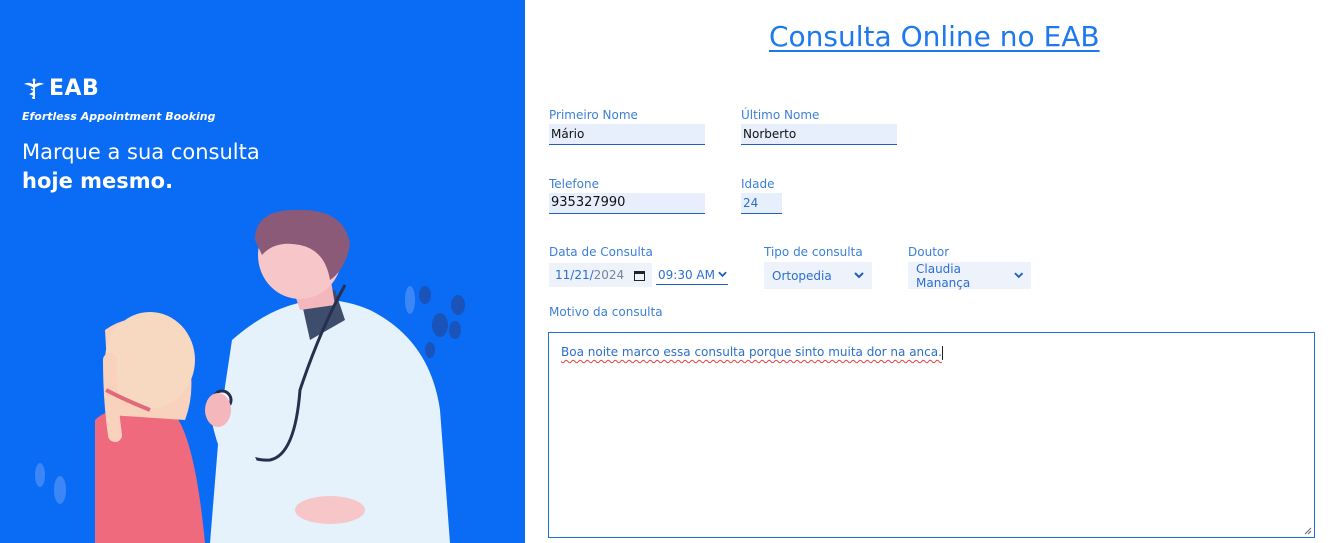 The image size is (1333, 543). I want to click on brand: EAB, so click(60, 88).